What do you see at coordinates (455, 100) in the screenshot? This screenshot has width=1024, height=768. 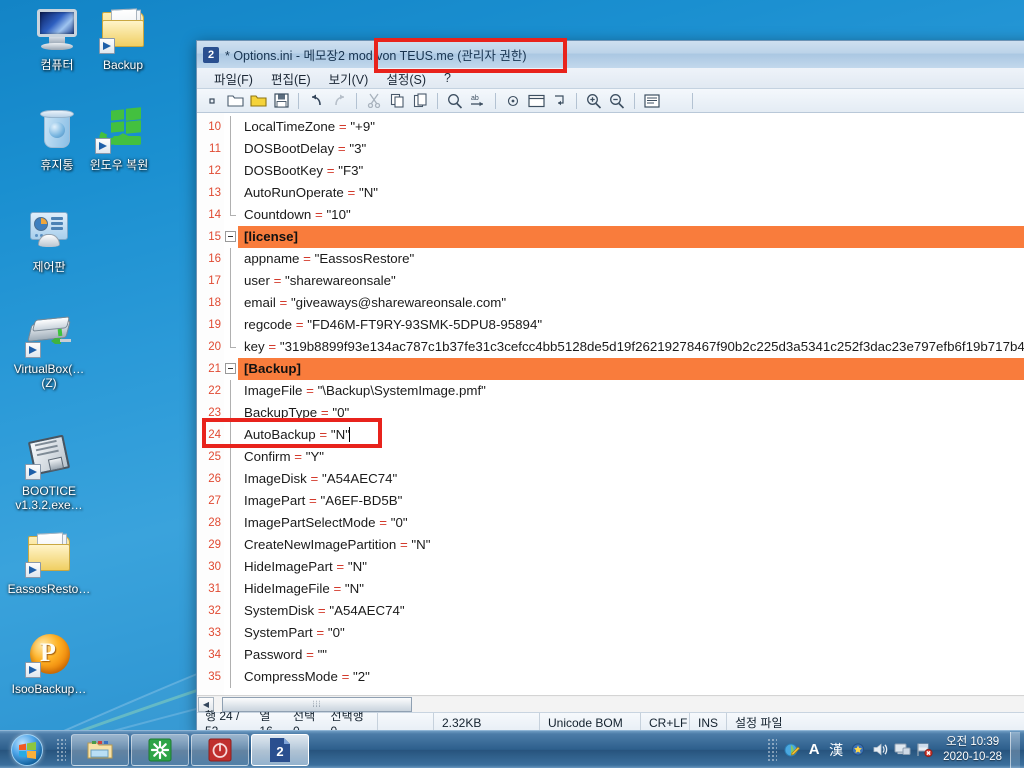 I see `find-button` at bounding box center [455, 100].